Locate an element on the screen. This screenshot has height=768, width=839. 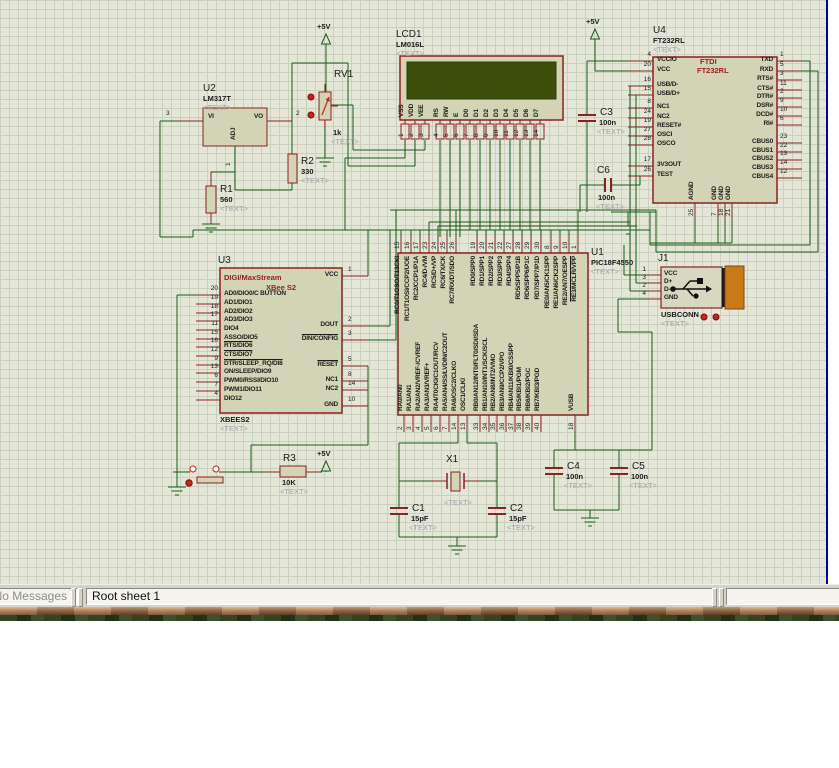
label: 10 is located at coordinates (496, 133).